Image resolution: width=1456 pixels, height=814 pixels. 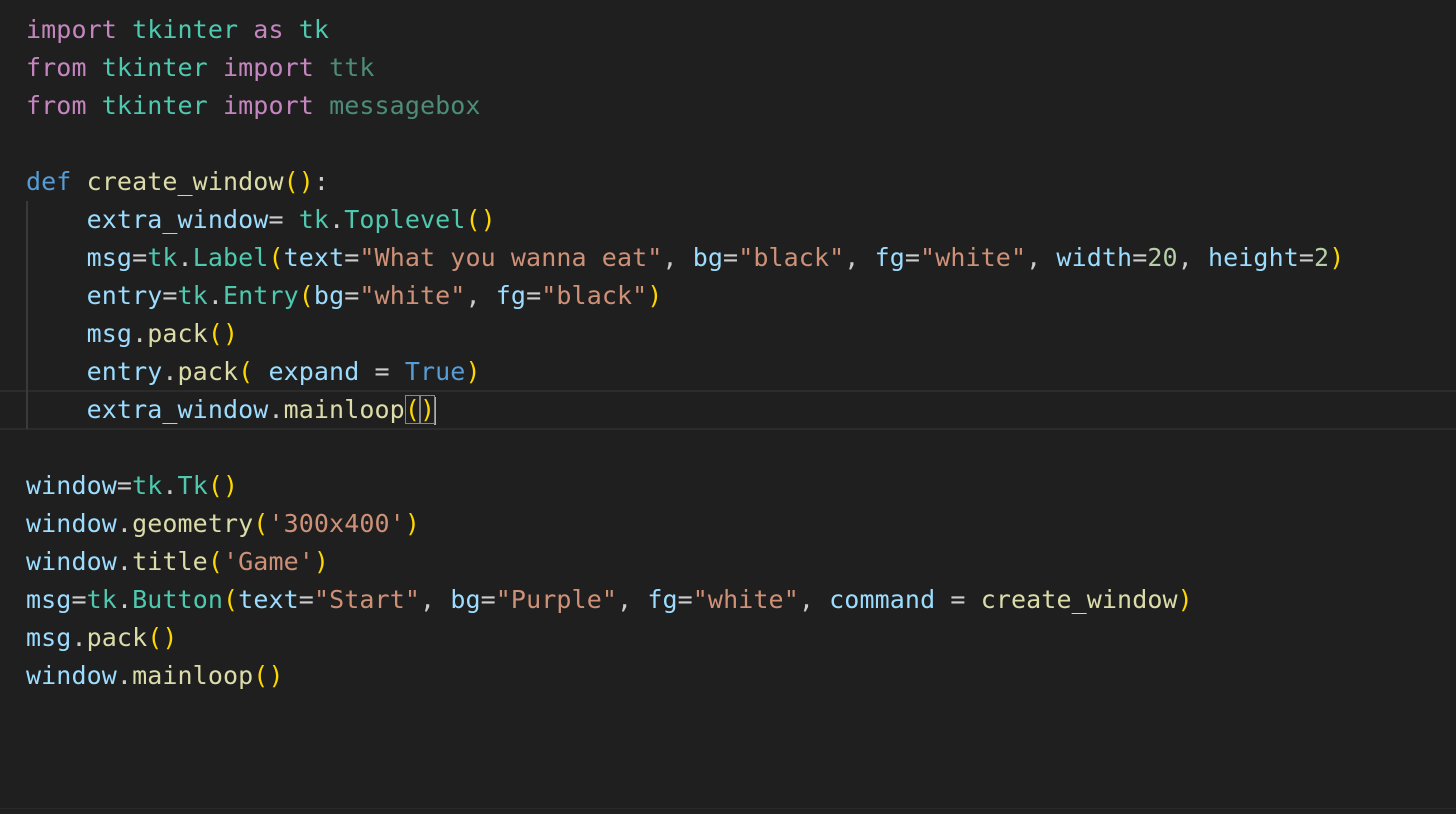 What do you see at coordinates (741, 182) in the screenshot?
I see `code-line: def create_window():` at bounding box center [741, 182].